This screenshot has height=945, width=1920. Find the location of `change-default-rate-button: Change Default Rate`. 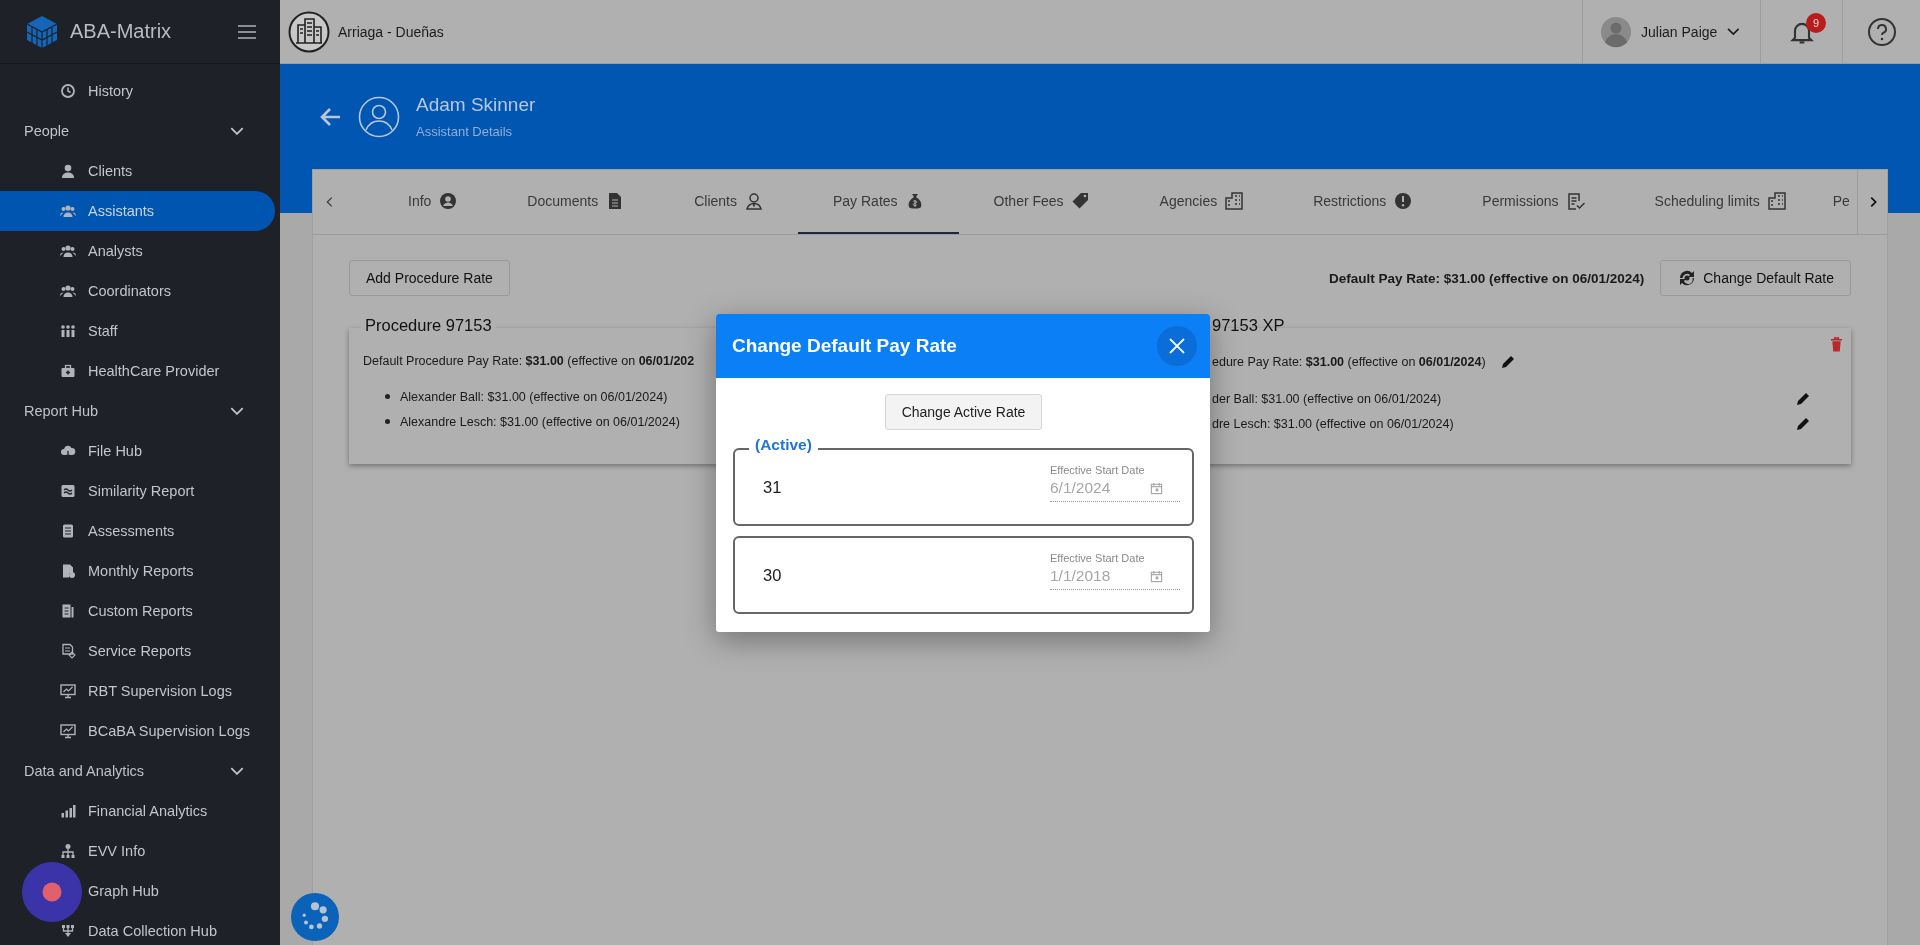

change-default-rate-button: Change Default Rate is located at coordinates (1755, 278).